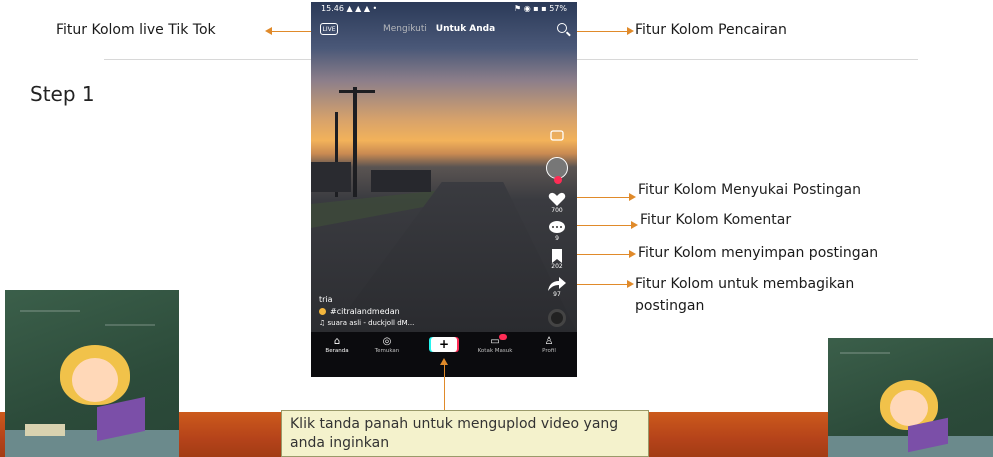 This screenshot has width=993, height=457. I want to click on like-button: 700, so click(557, 203).